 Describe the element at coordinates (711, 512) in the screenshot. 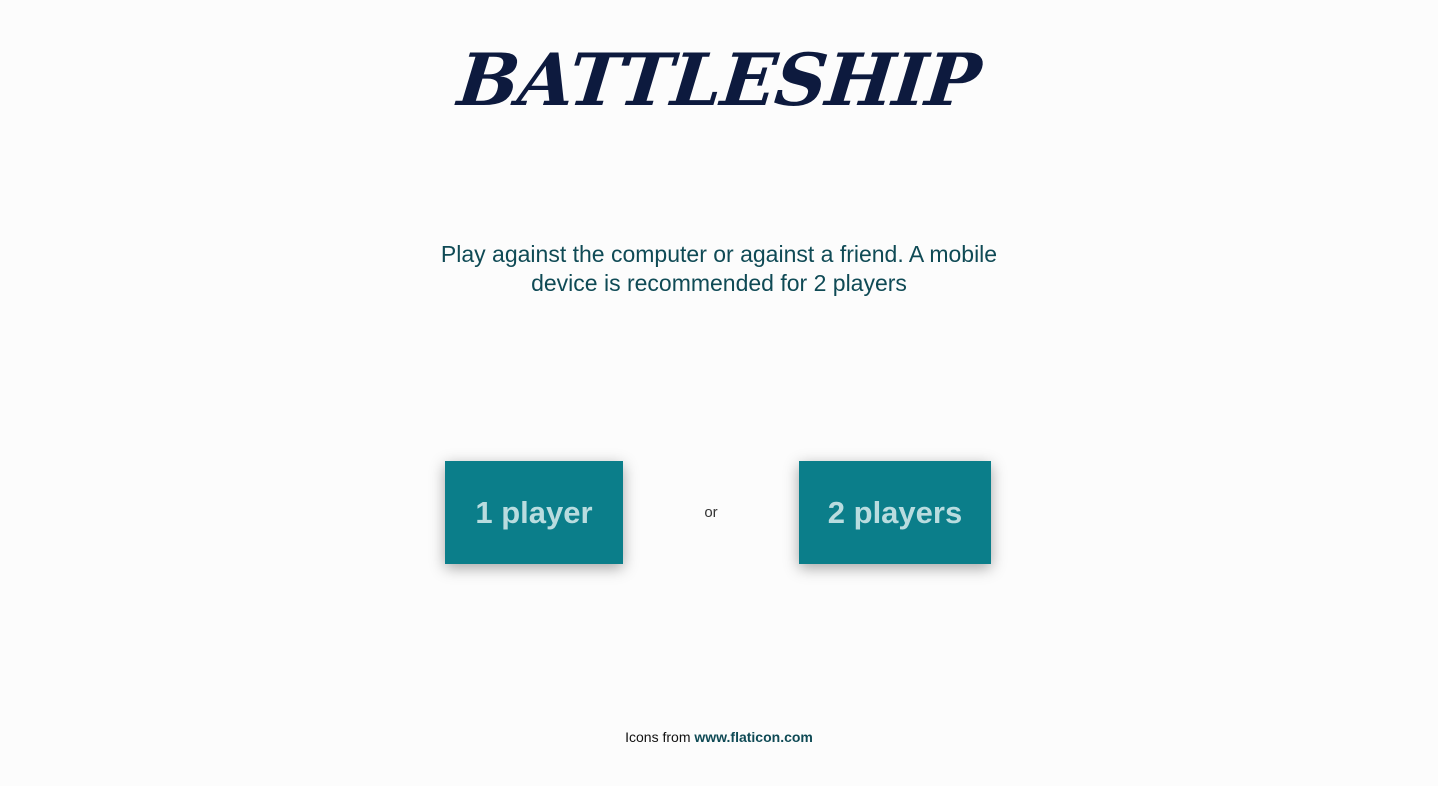

I see `or-separator: or` at that location.